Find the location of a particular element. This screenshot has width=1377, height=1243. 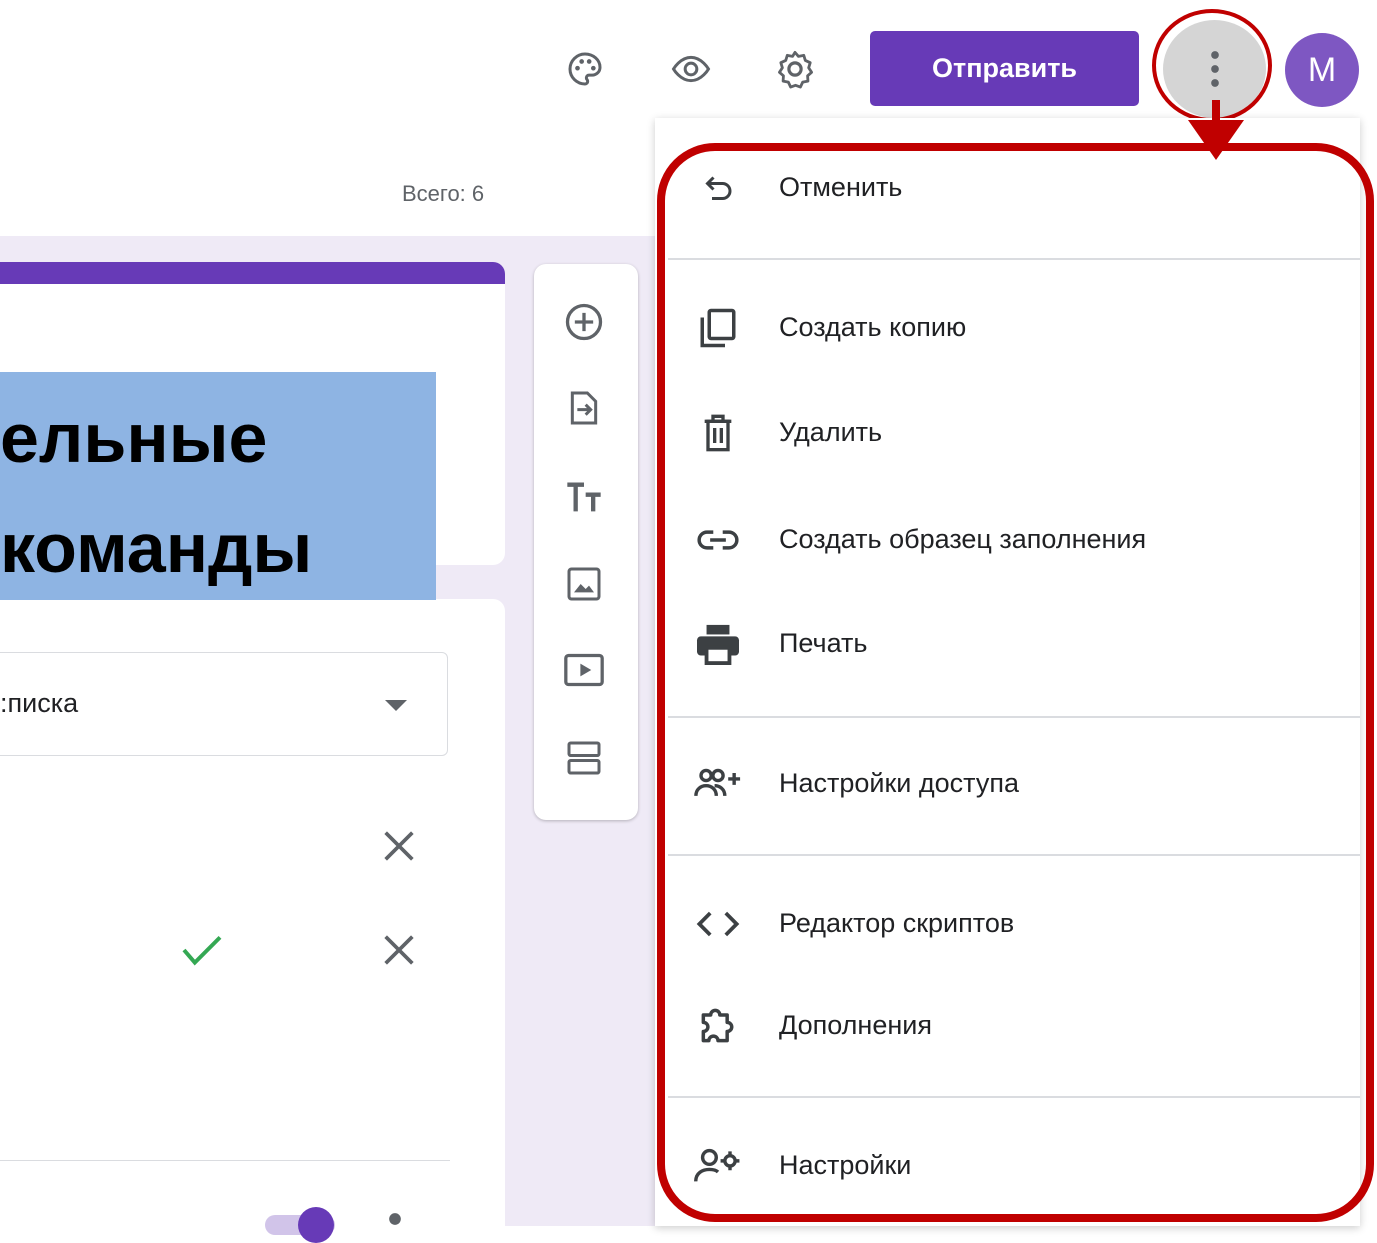

section-icon is located at coordinates (584, 758).